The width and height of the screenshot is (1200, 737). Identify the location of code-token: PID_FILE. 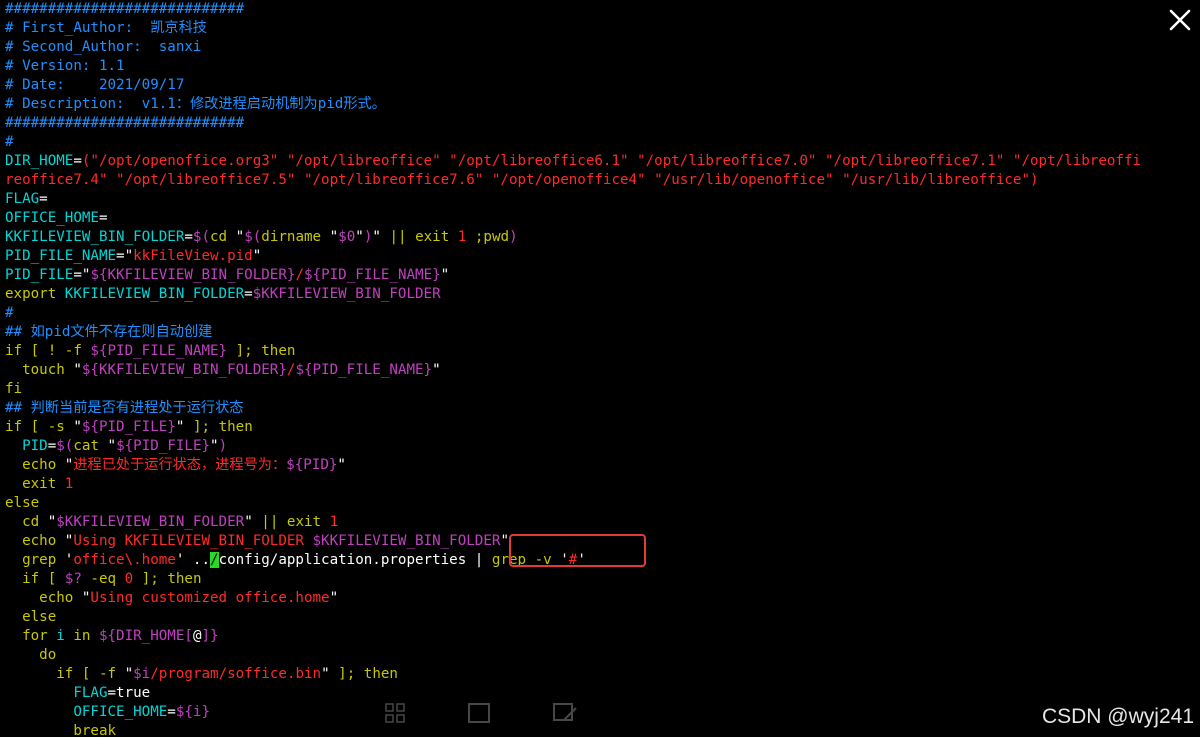
(39, 275).